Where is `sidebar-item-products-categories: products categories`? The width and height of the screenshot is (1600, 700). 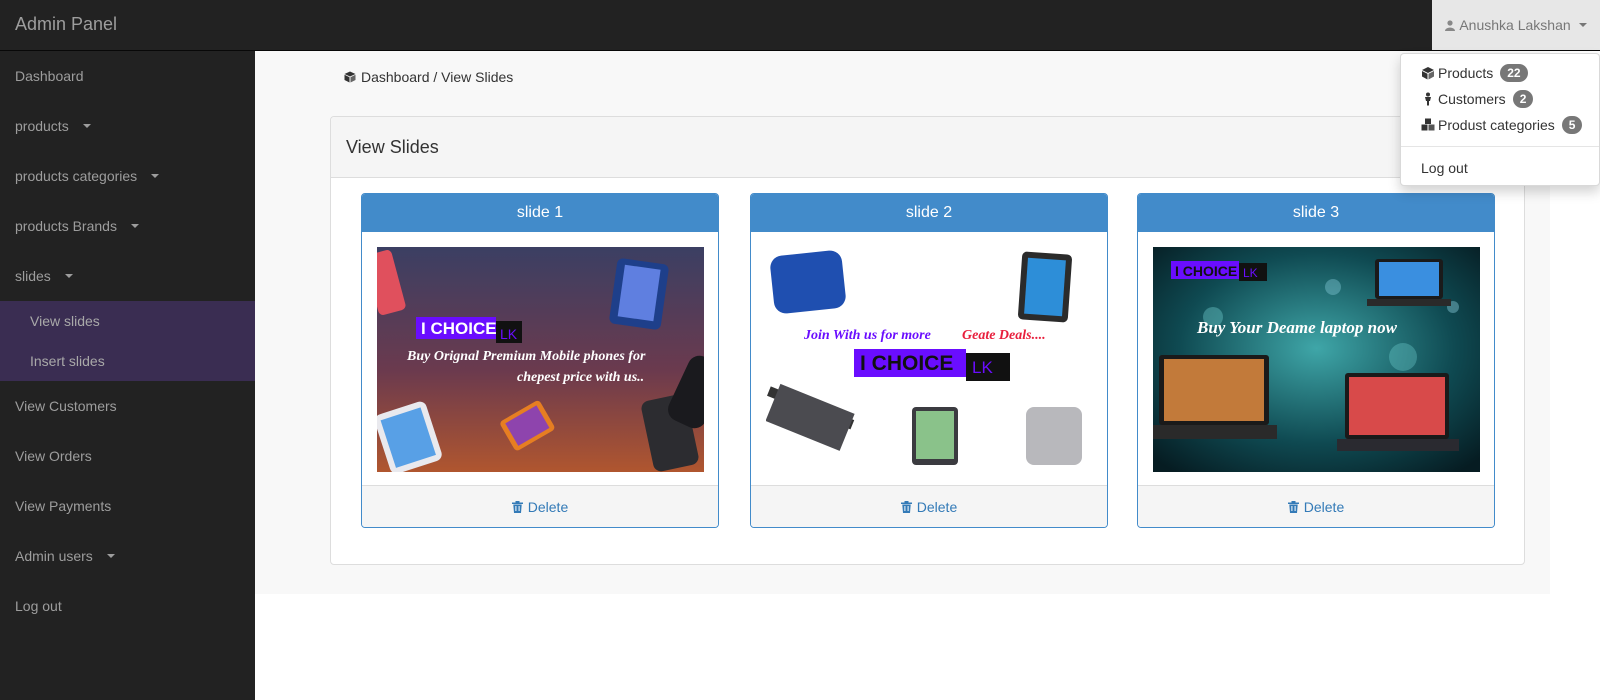
sidebar-item-products-categories: products categories is located at coordinates (127, 176).